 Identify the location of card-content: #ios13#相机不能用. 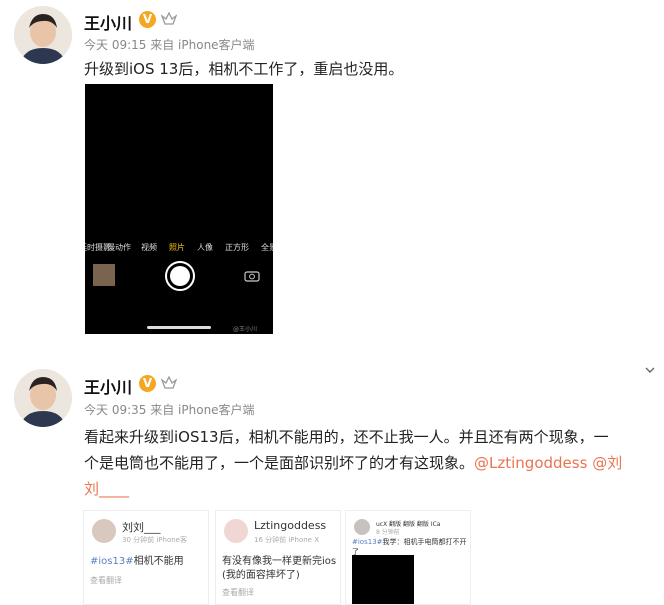
(137, 562).